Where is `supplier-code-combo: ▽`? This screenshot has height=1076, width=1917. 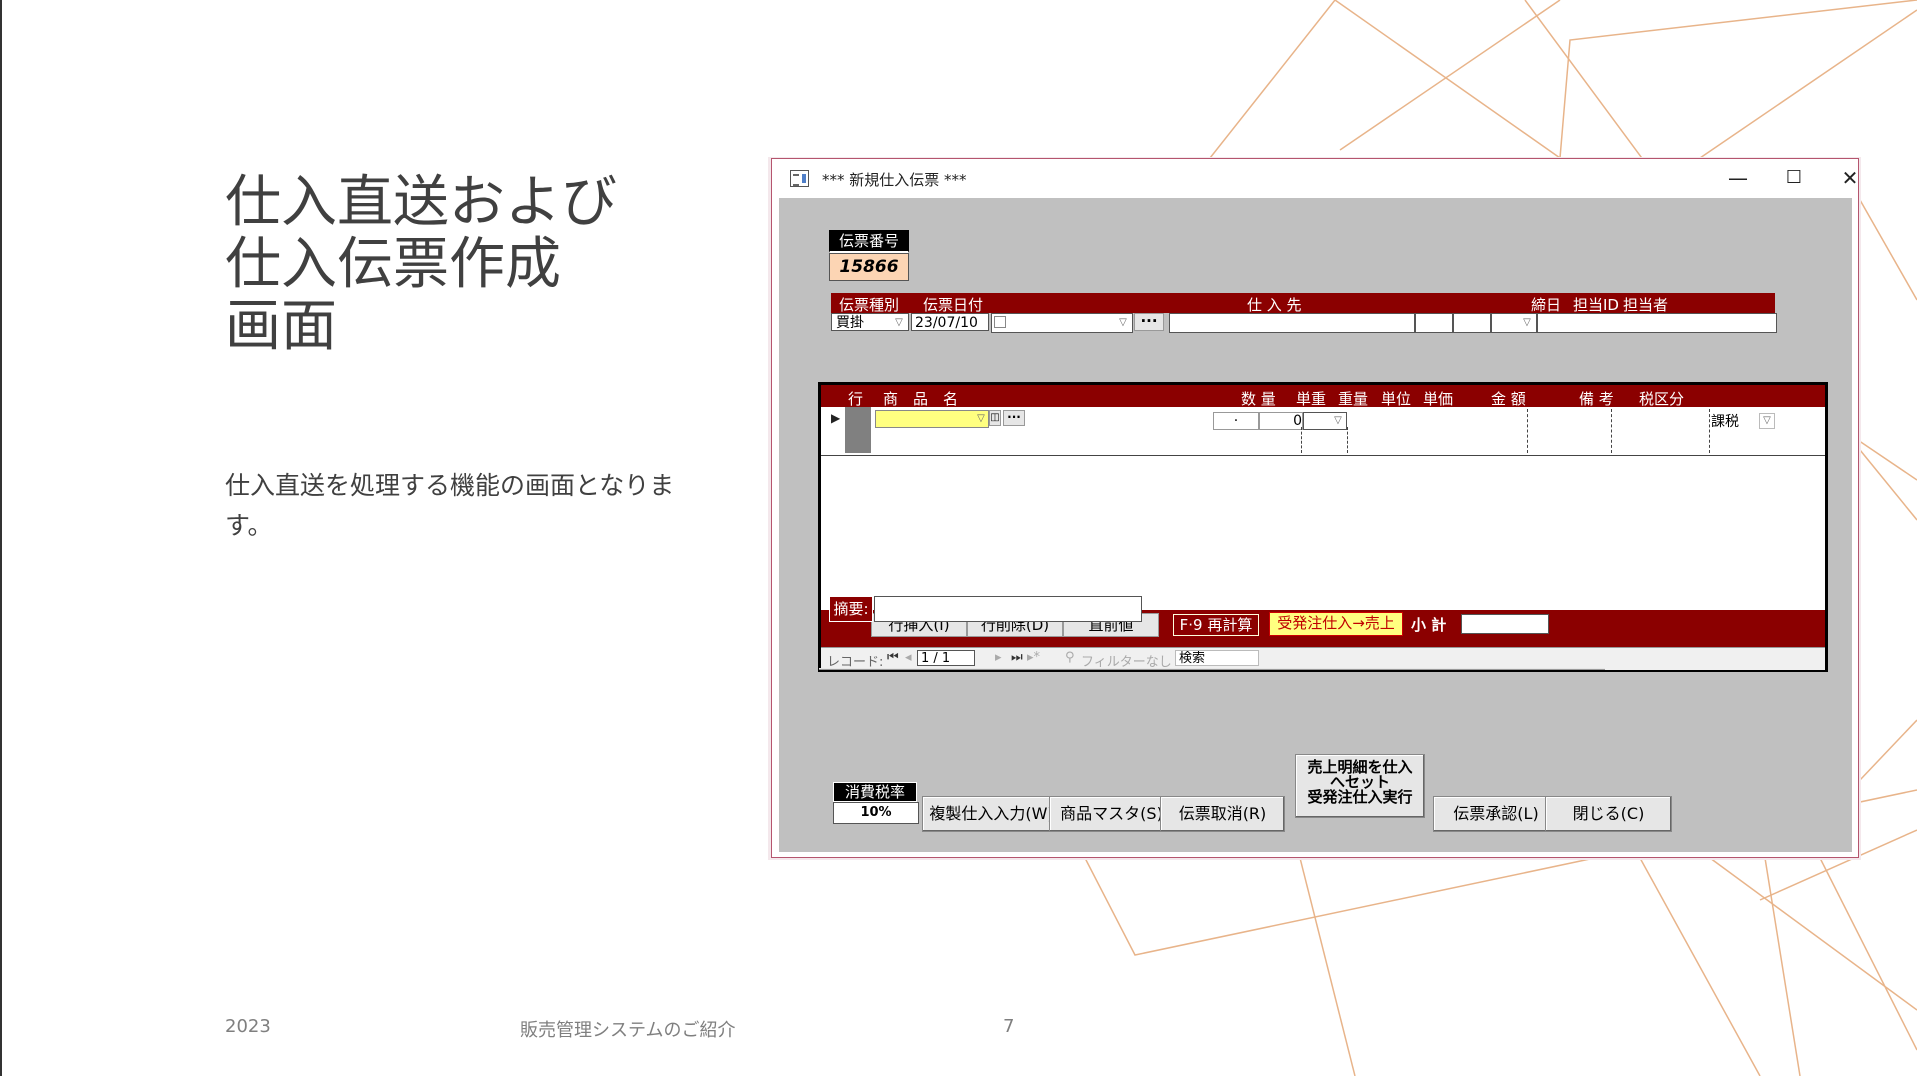
supplier-code-combo: ▽ is located at coordinates (1062, 323).